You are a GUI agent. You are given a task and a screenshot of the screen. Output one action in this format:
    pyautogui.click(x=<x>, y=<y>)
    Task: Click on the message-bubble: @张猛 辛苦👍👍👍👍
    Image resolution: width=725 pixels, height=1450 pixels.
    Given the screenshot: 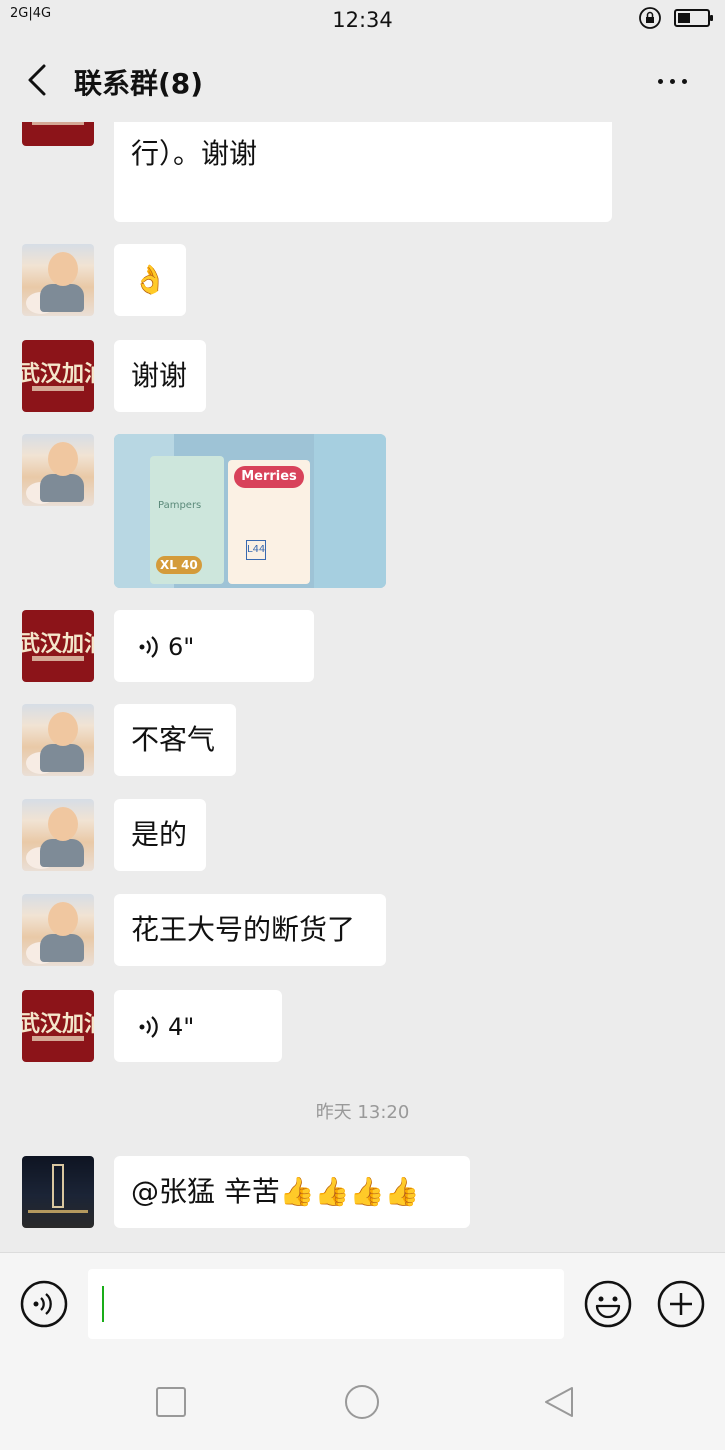 What is the action you would take?
    pyautogui.click(x=292, y=1192)
    